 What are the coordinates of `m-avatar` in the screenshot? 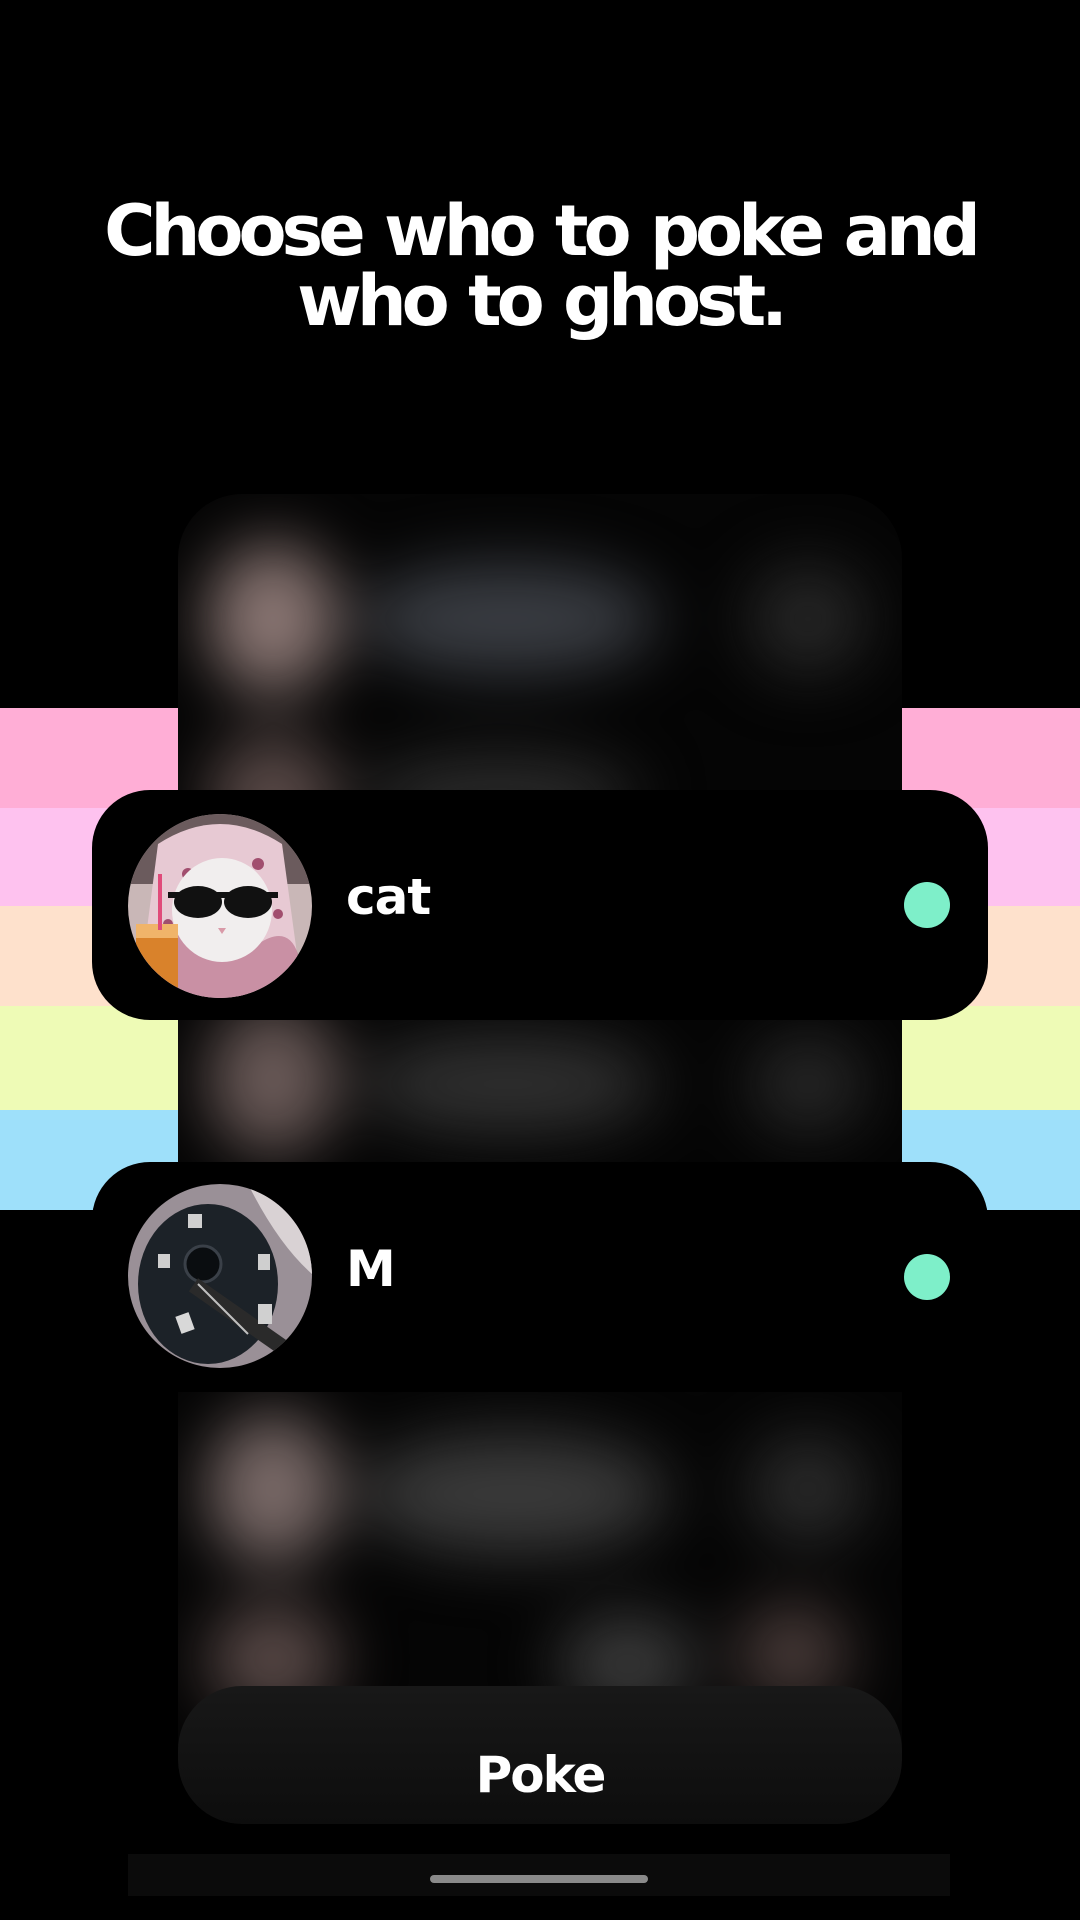 It's located at (220, 1276).